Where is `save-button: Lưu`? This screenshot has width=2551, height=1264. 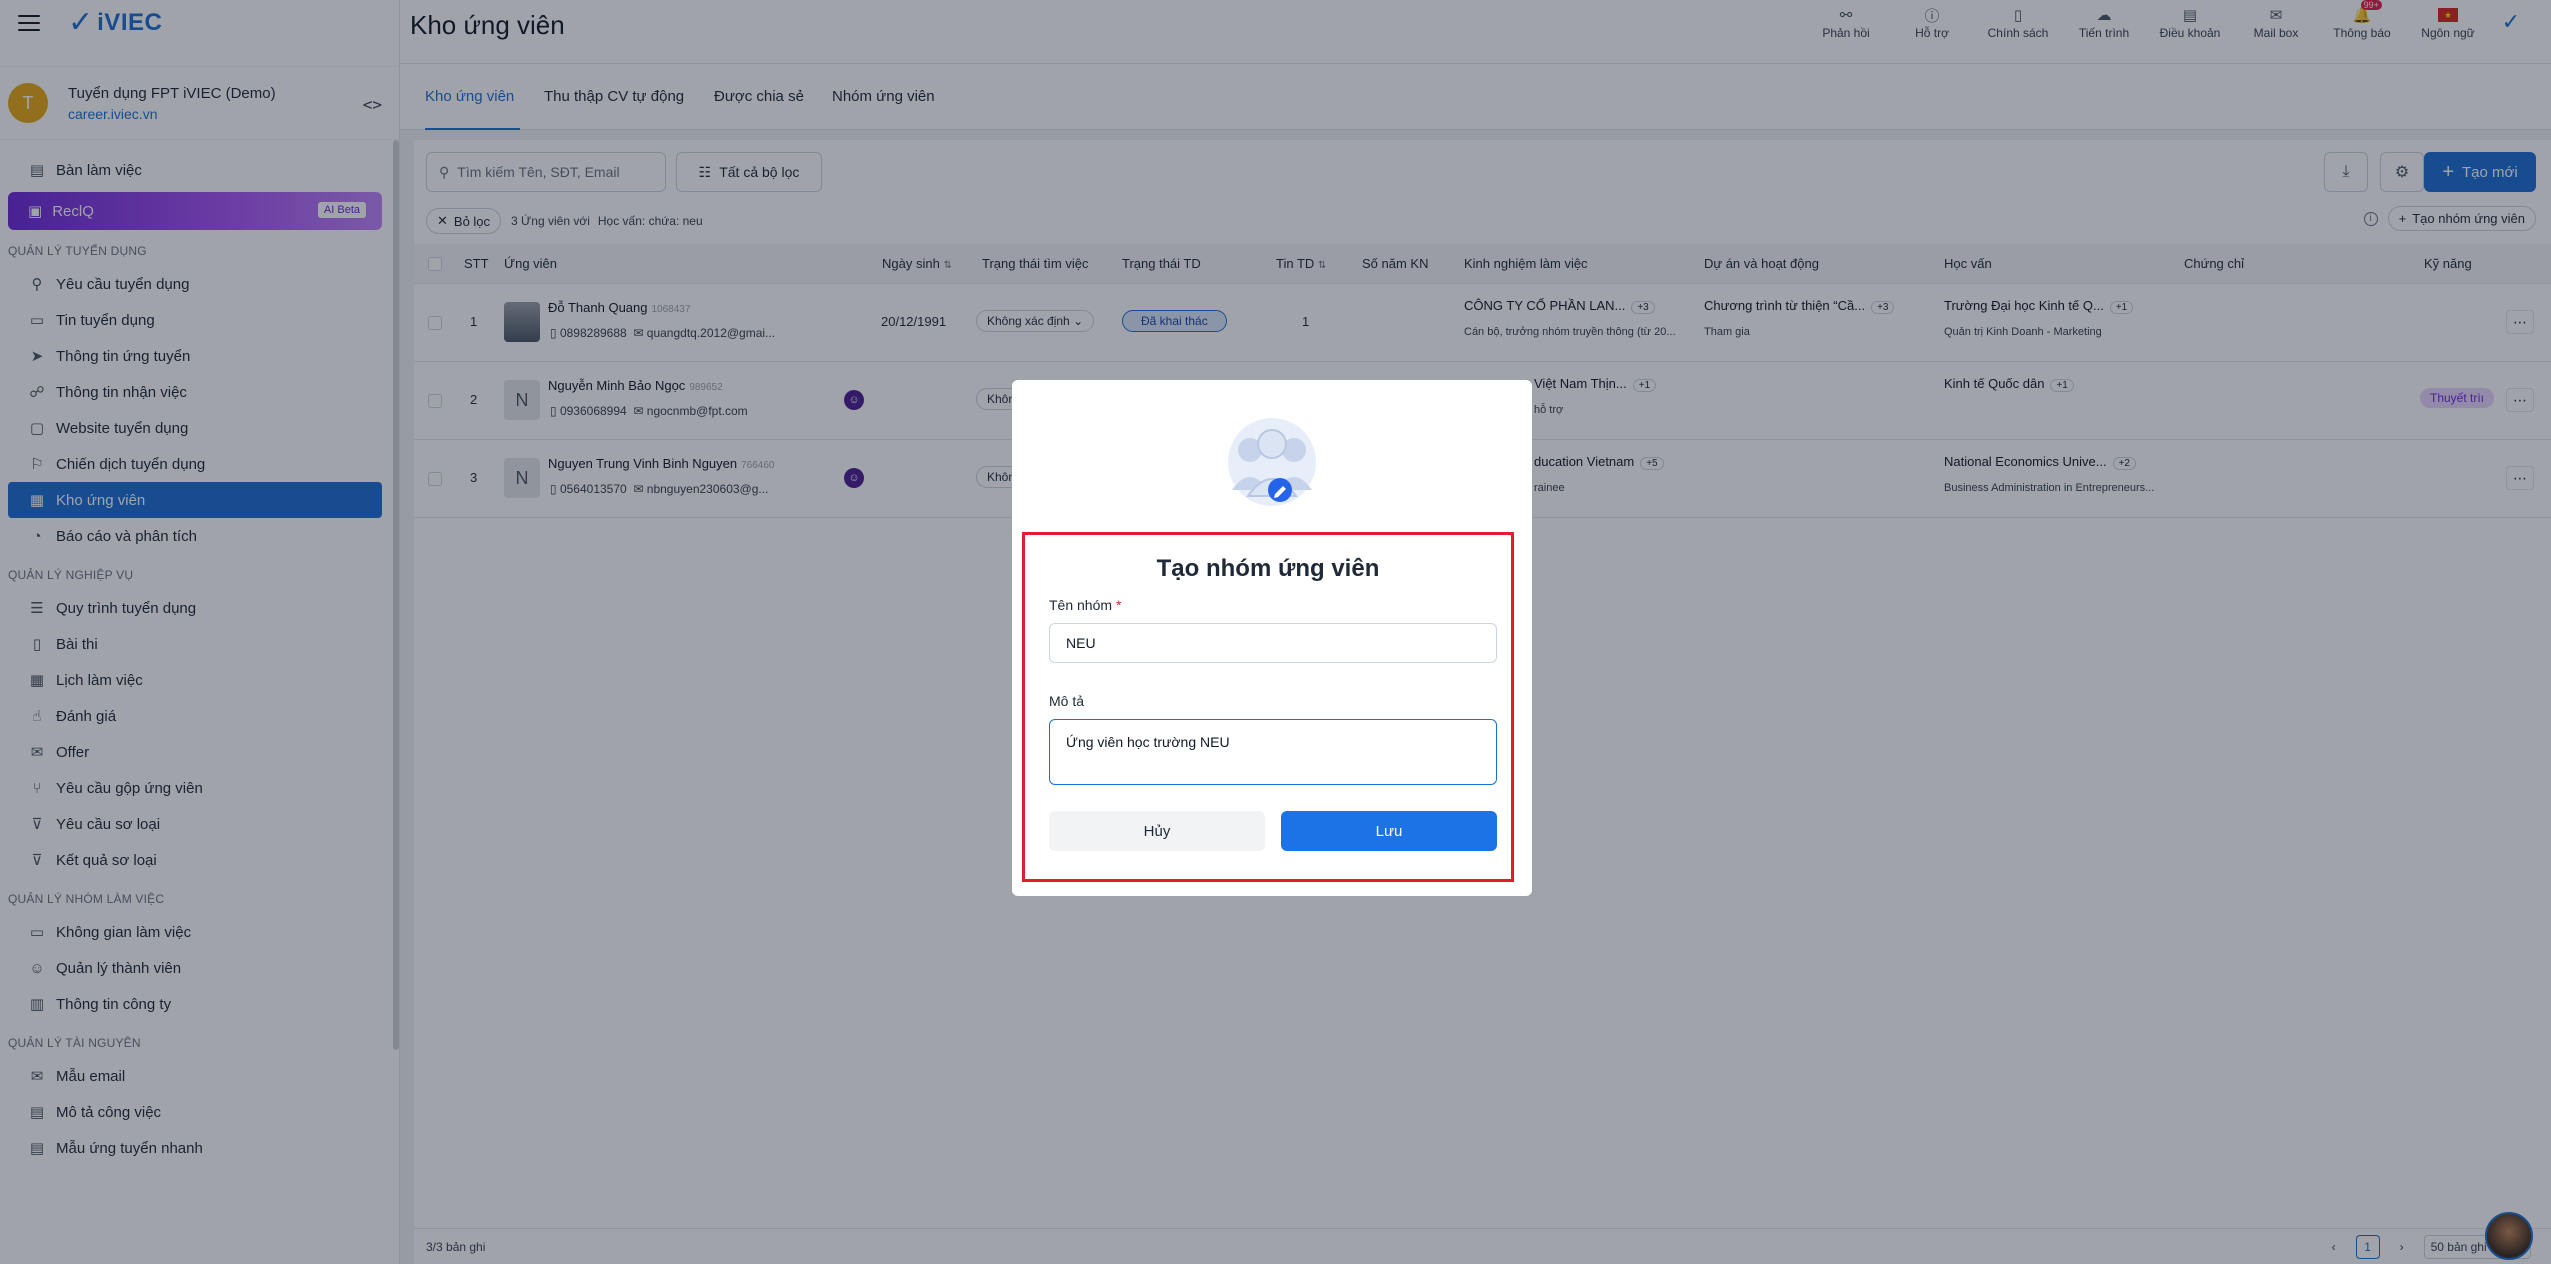 save-button: Lưu is located at coordinates (1389, 831).